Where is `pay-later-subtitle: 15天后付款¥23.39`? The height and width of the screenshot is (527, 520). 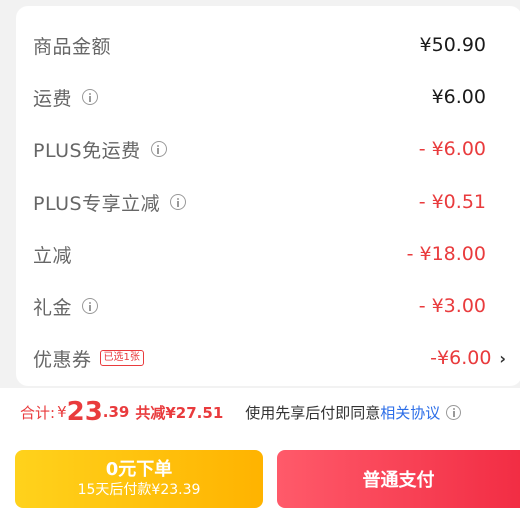
pay-later-subtitle: 15天后付款¥23.39 is located at coordinates (139, 490).